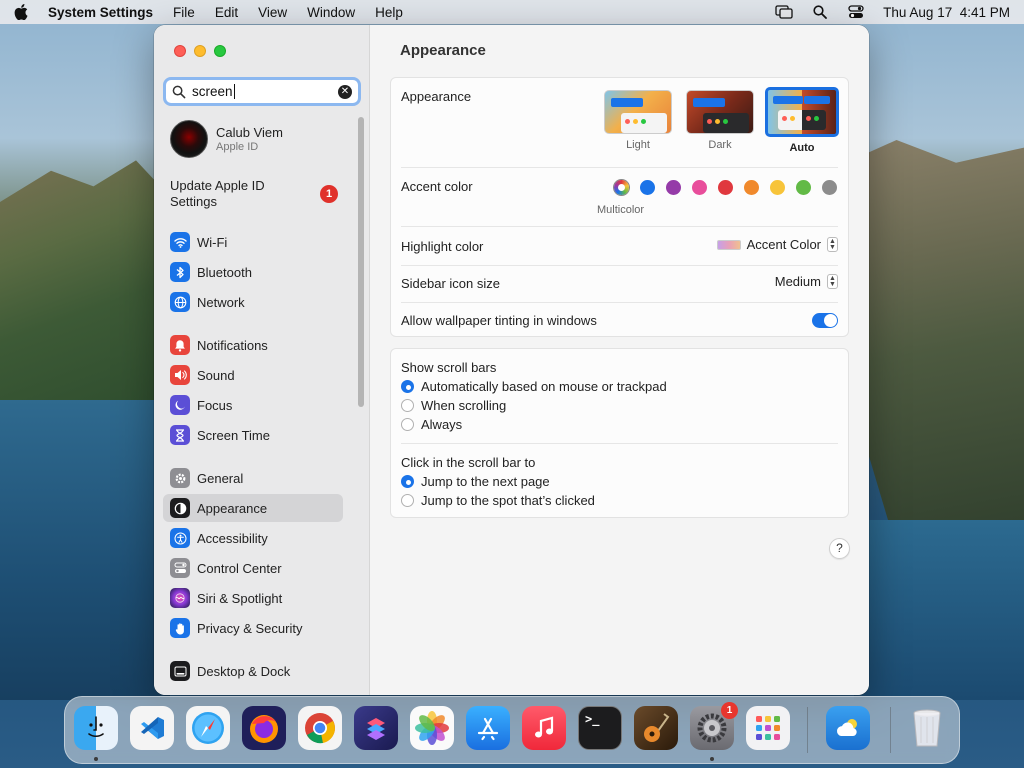 This screenshot has width=1024, height=768. What do you see at coordinates (475, 481) in the screenshot?
I see `click-scroll-option-next-page: Jump to the next page` at bounding box center [475, 481].